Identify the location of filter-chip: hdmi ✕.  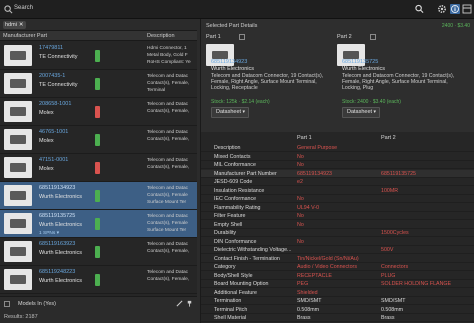
(14, 25).